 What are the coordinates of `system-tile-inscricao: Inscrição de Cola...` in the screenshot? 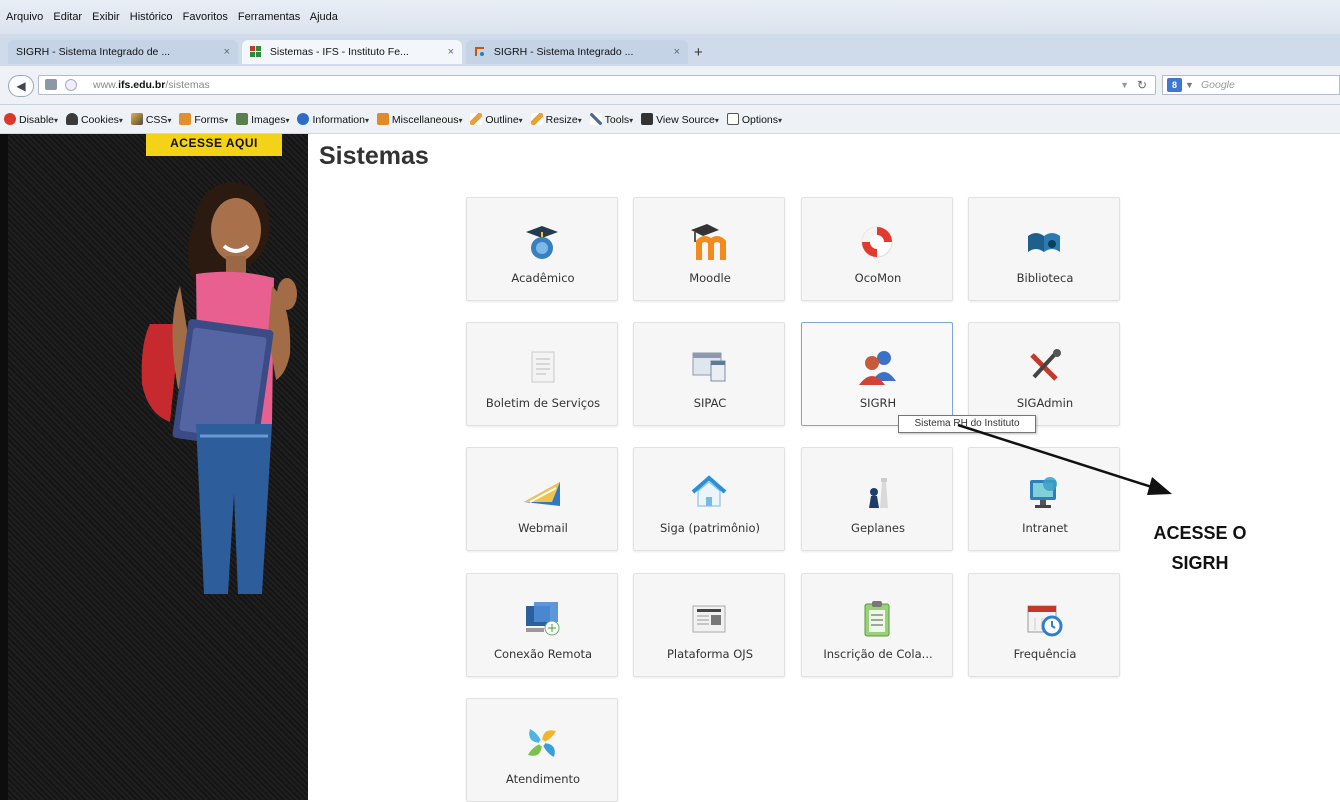 It's located at (877, 625).